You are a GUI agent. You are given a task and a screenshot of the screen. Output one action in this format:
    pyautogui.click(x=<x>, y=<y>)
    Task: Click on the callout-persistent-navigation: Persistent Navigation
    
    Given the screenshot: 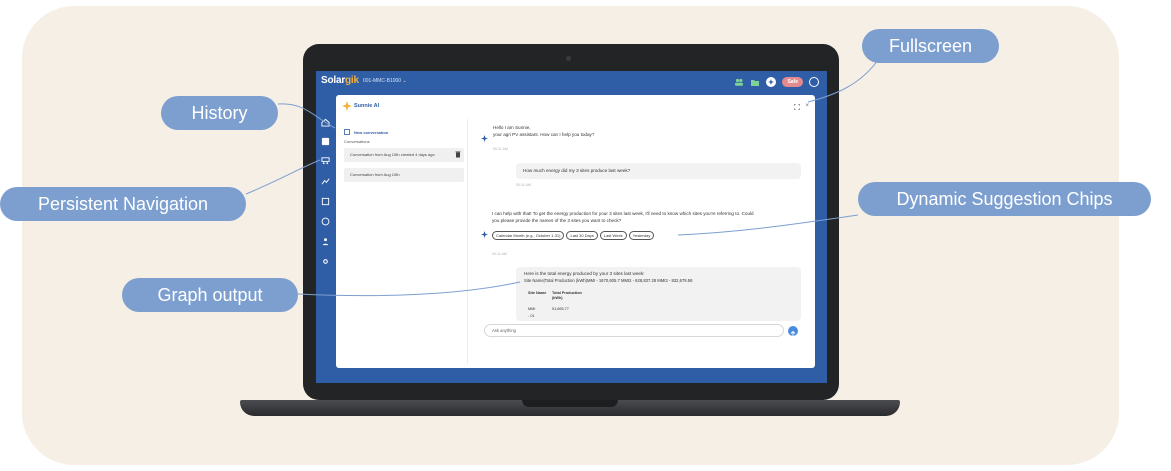 What is the action you would take?
    pyautogui.click(x=123, y=204)
    